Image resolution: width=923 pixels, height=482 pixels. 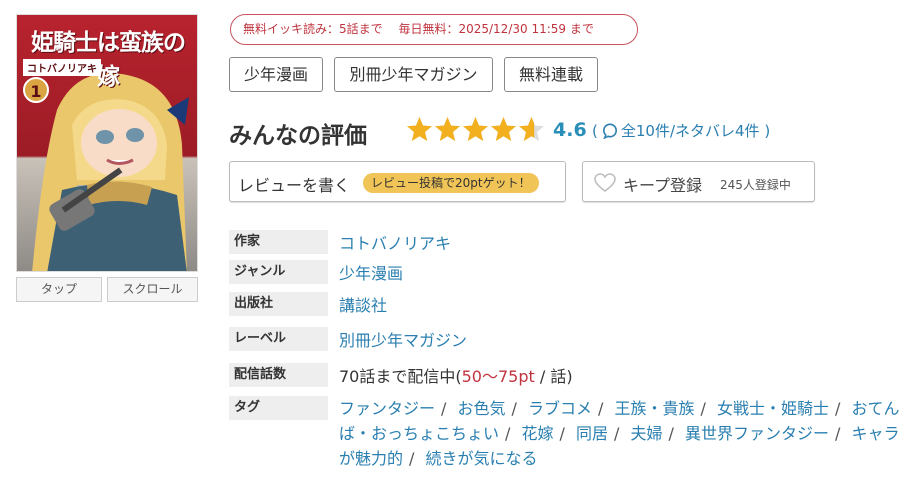 What do you see at coordinates (387, 408) in the screenshot?
I see `tag-link: ファンタジー` at bounding box center [387, 408].